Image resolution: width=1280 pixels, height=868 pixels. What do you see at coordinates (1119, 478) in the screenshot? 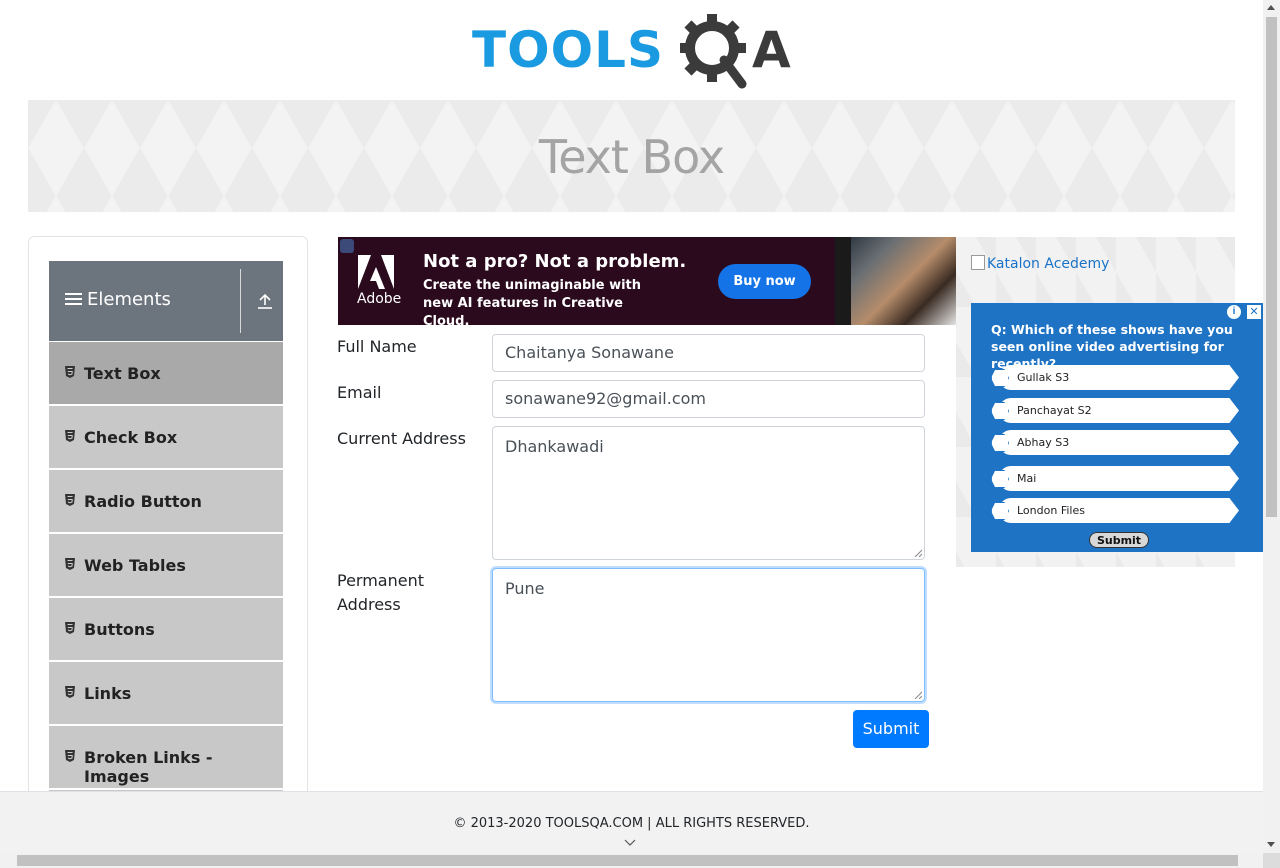
I see `survey-option: Mai` at bounding box center [1119, 478].